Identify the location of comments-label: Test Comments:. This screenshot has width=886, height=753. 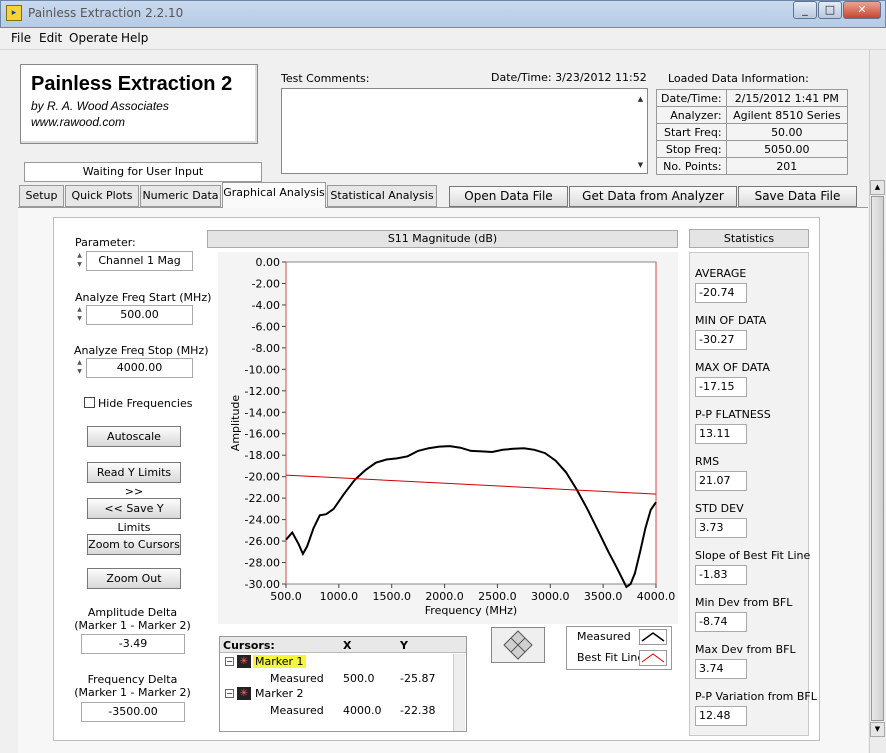
(325, 78).